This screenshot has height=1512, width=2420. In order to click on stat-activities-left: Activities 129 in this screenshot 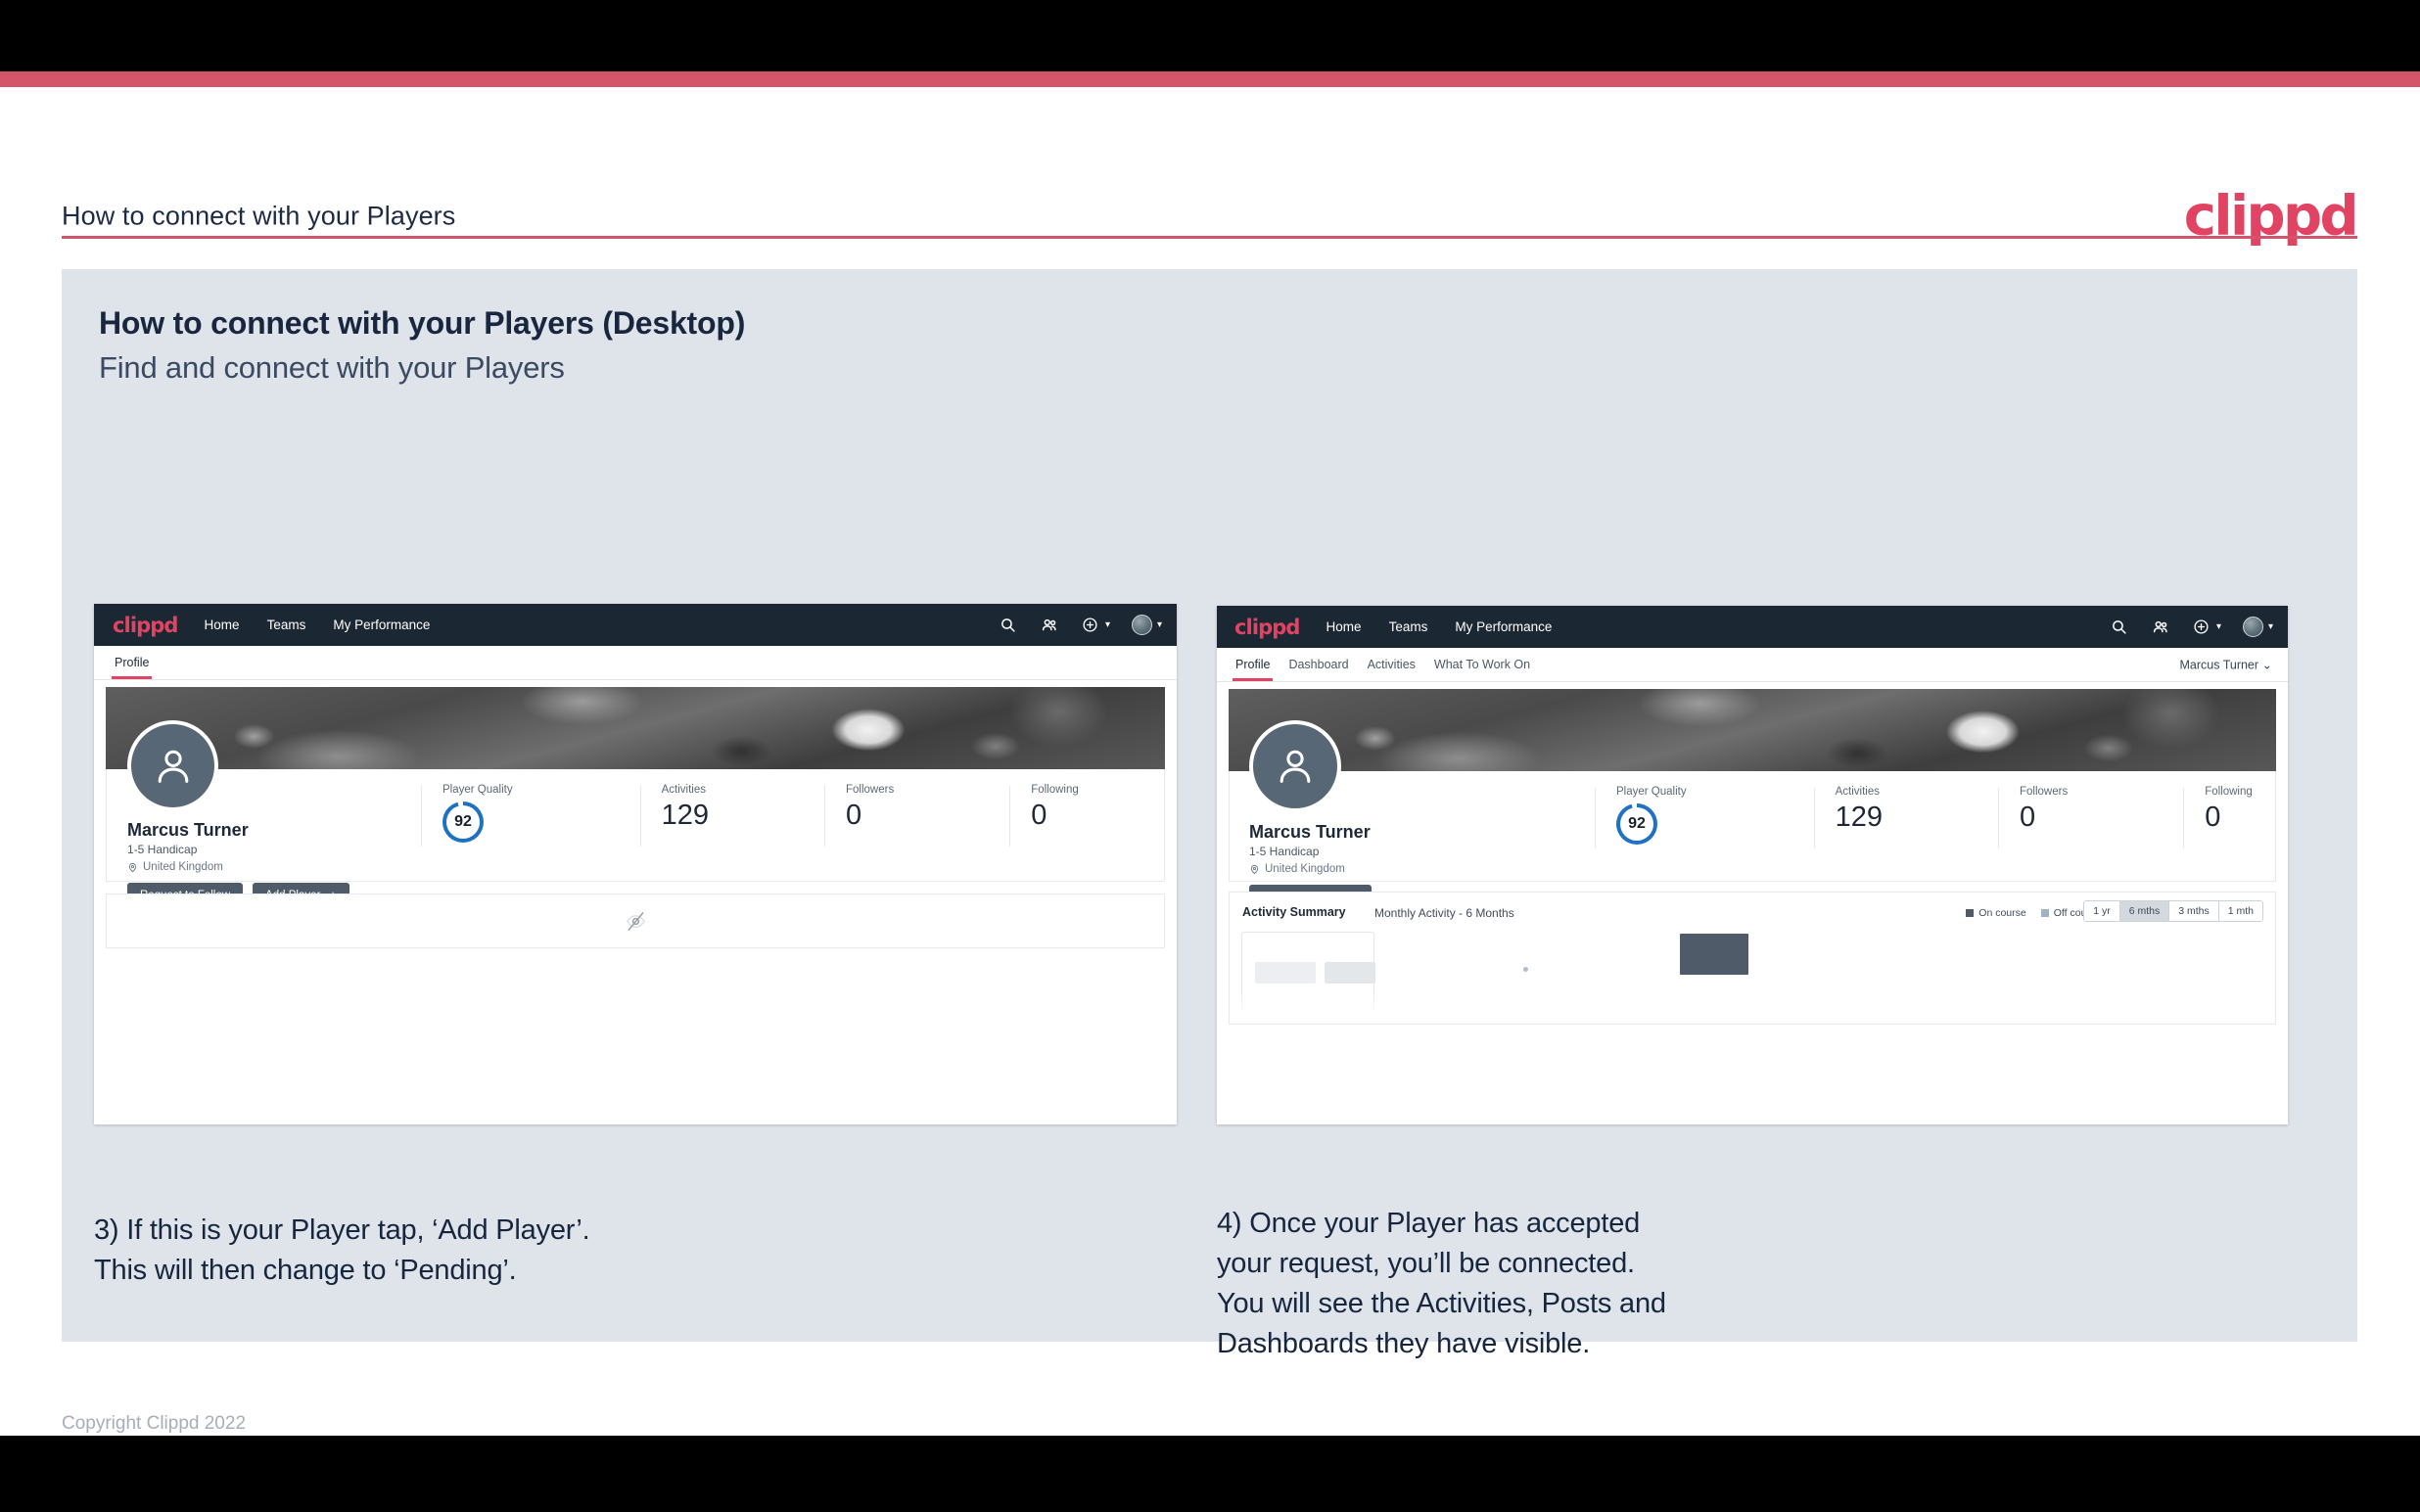, I will do `click(674, 815)`.